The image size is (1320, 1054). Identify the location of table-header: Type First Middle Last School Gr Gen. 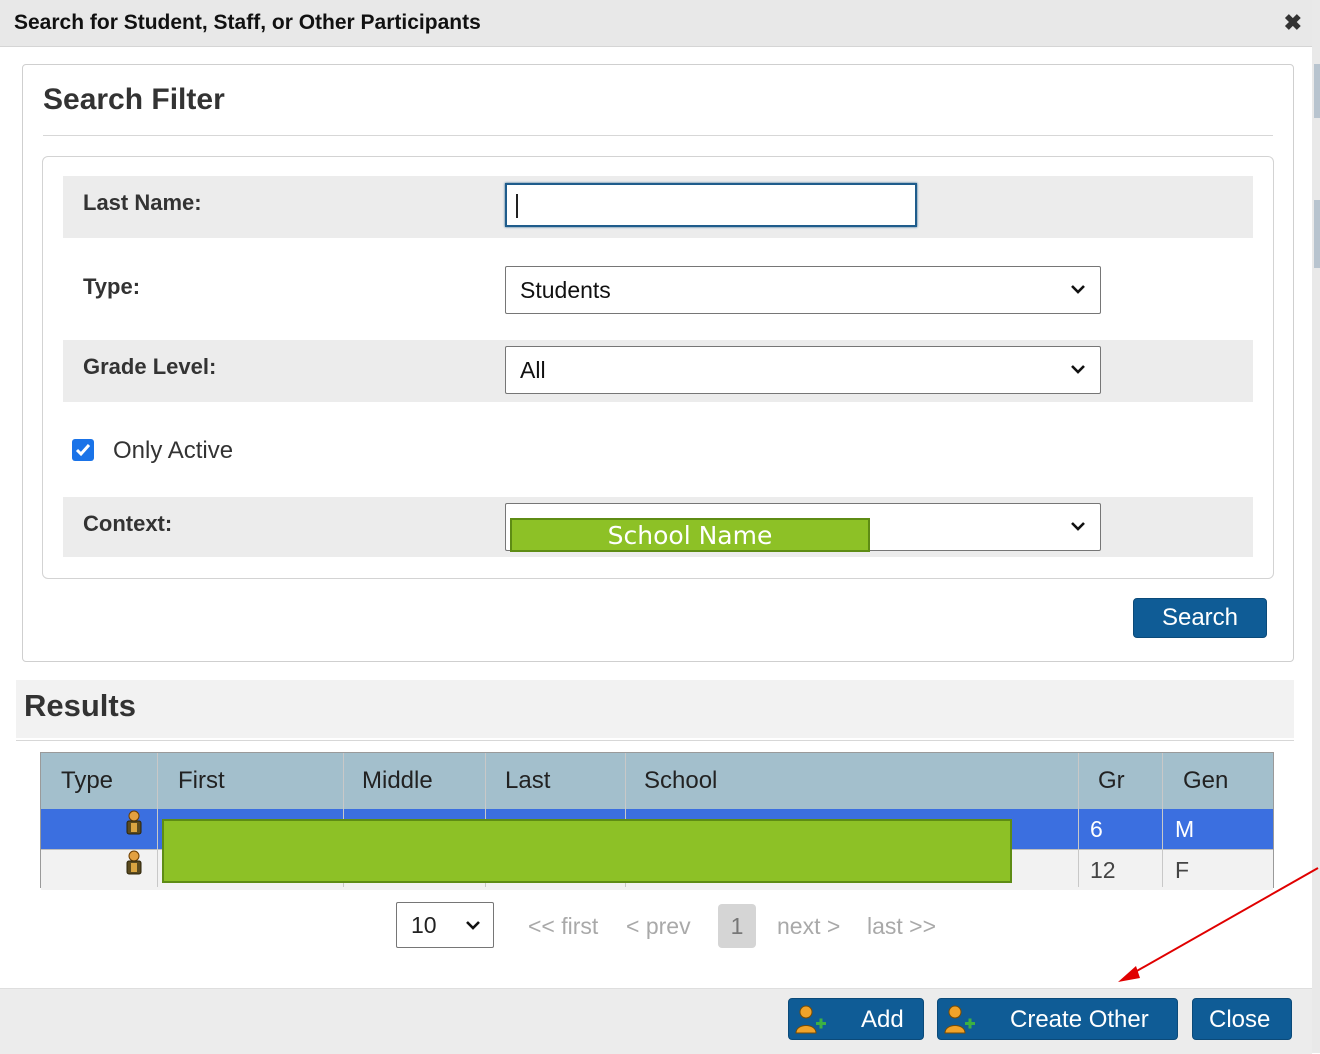
(657, 781).